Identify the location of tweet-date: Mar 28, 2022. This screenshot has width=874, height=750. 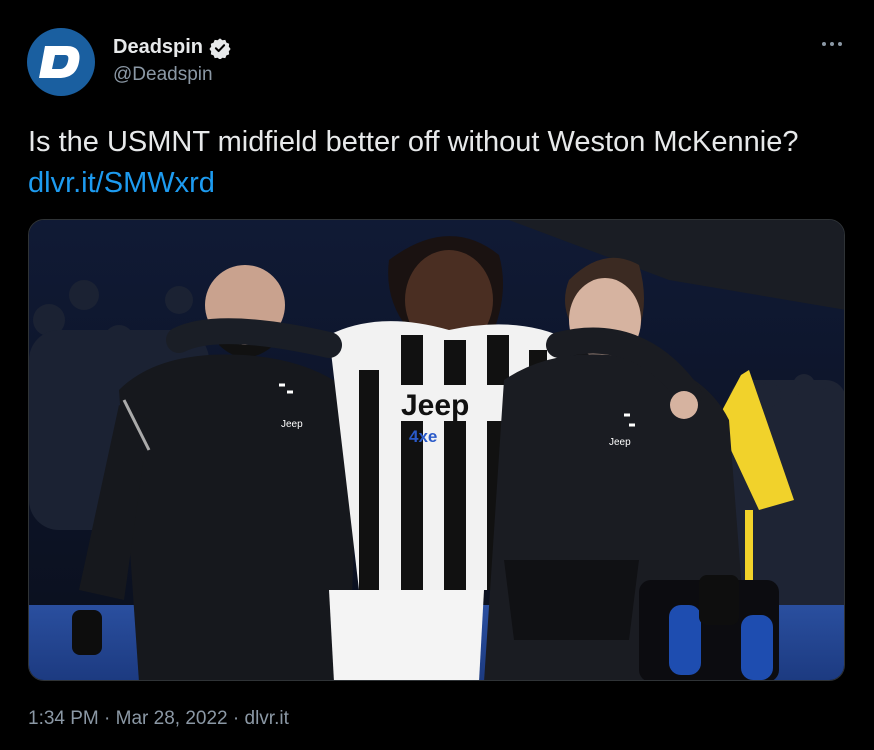
(172, 718).